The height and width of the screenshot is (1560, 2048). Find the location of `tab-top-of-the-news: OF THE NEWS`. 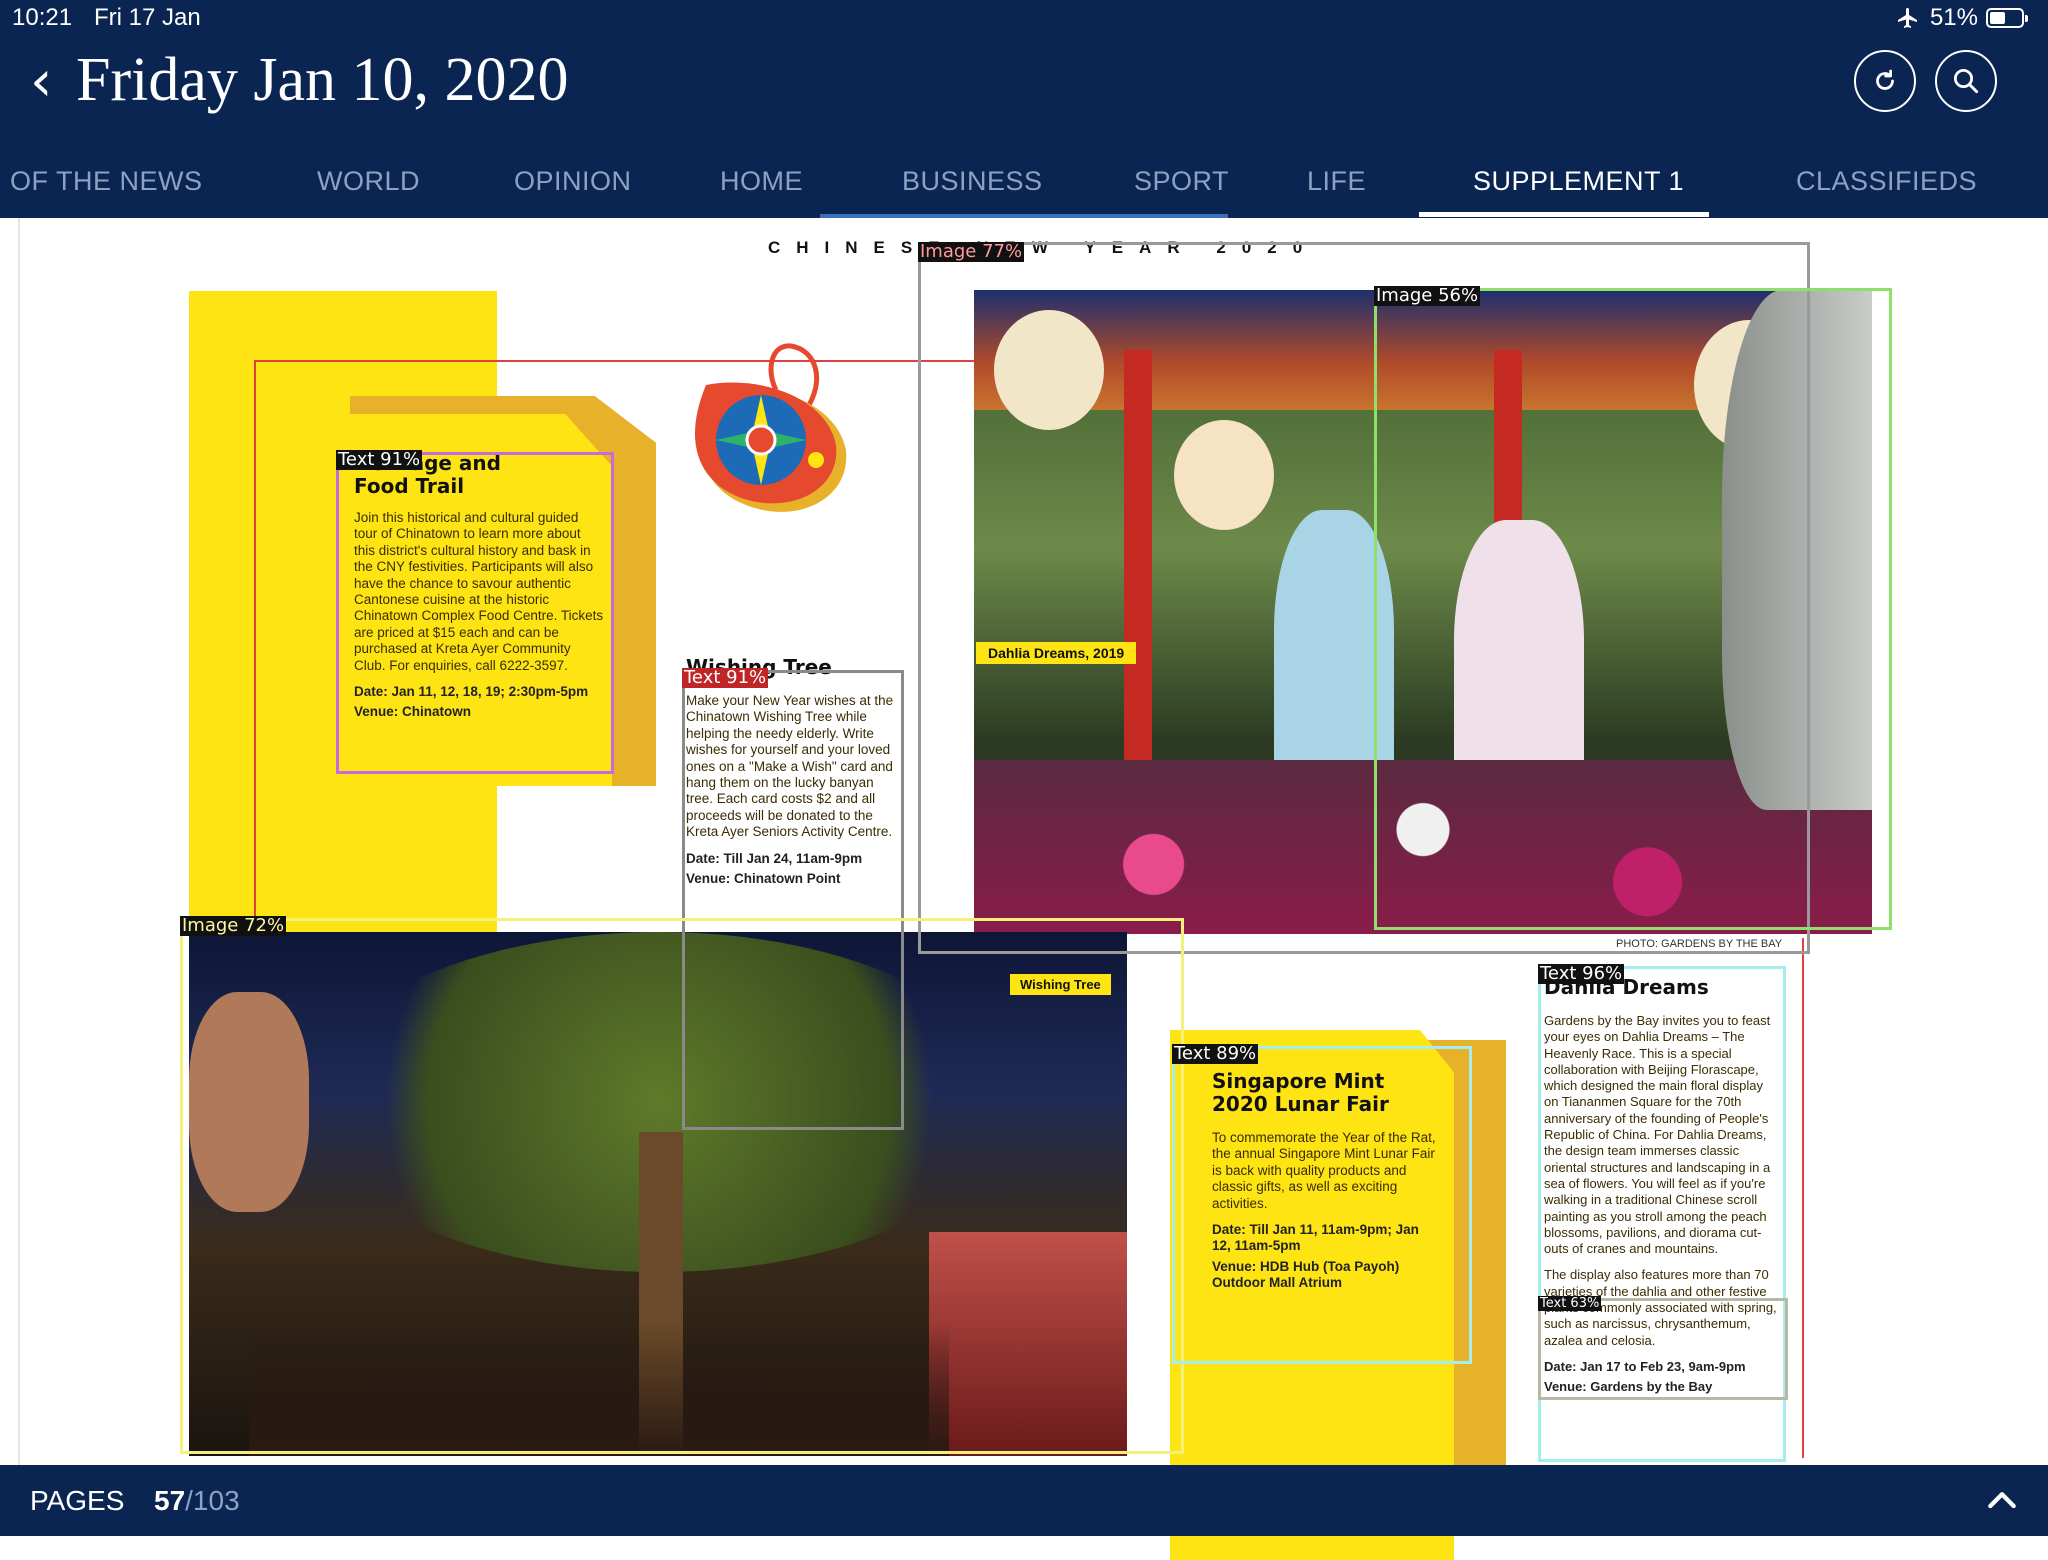

tab-top-of-the-news: OF THE NEWS is located at coordinates (106, 181).